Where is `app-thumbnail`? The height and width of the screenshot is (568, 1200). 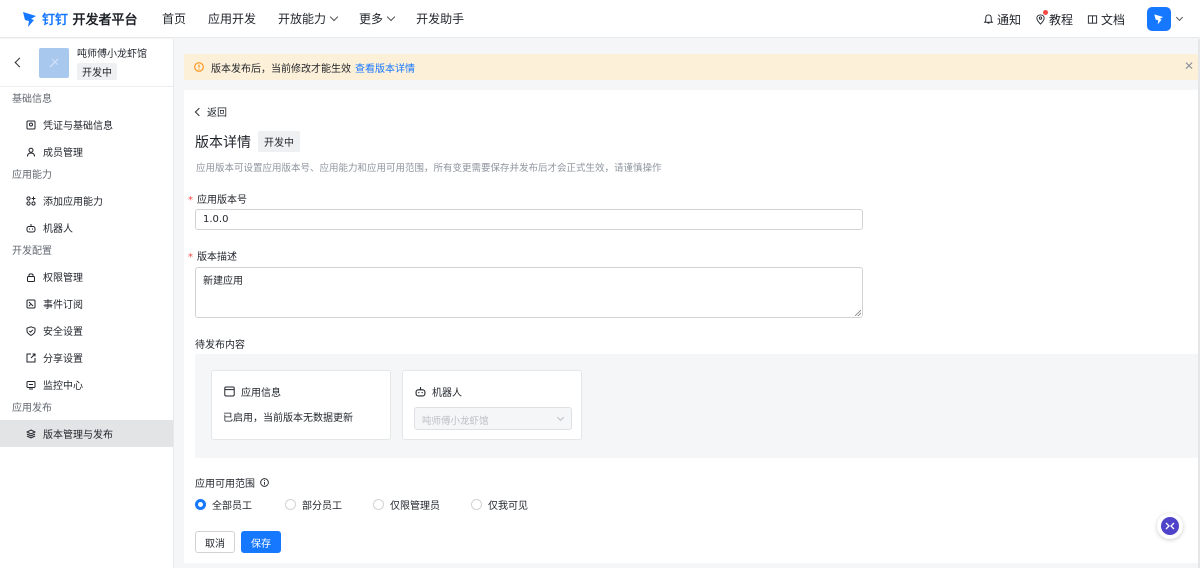
app-thumbnail is located at coordinates (54, 62).